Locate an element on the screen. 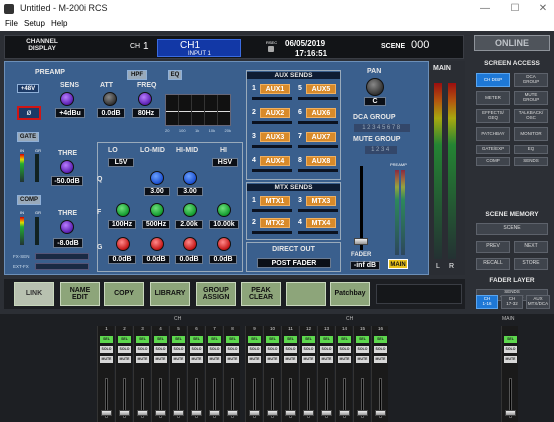 The image size is (554, 422). aux-send-button: AUX7 is located at coordinates (321, 137).